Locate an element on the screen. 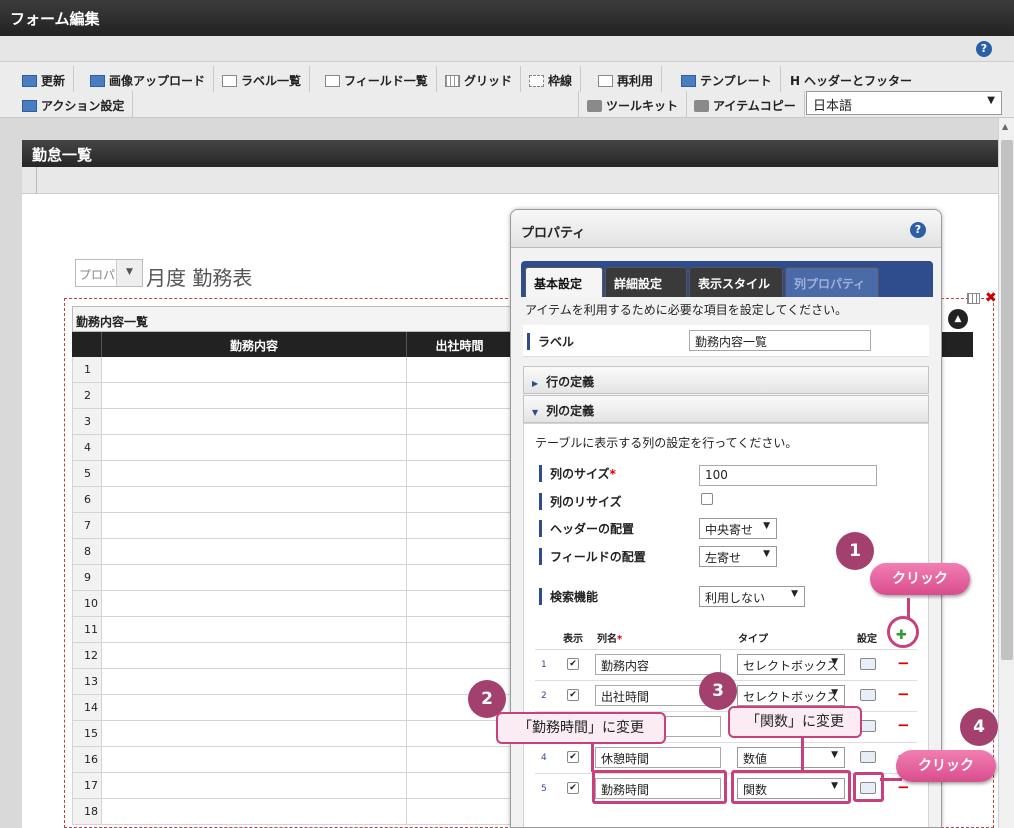 The image size is (1014, 828). month-select: プロパ ▼ is located at coordinates (109, 273).